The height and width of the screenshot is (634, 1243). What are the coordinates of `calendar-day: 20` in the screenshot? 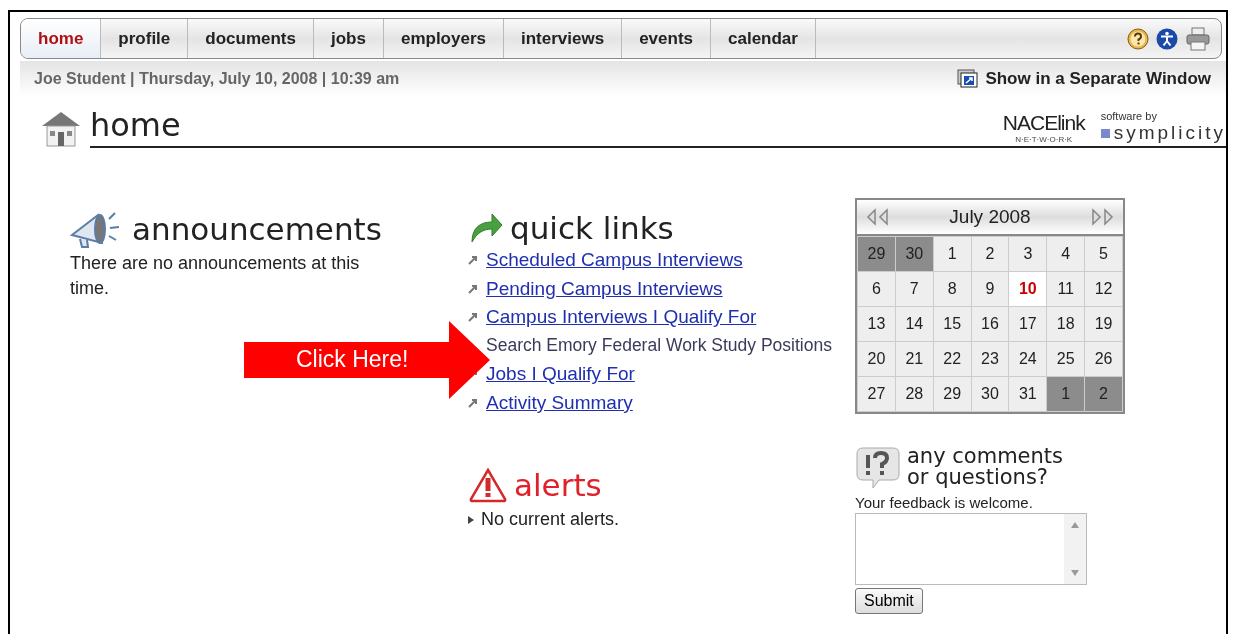 It's located at (876, 359).